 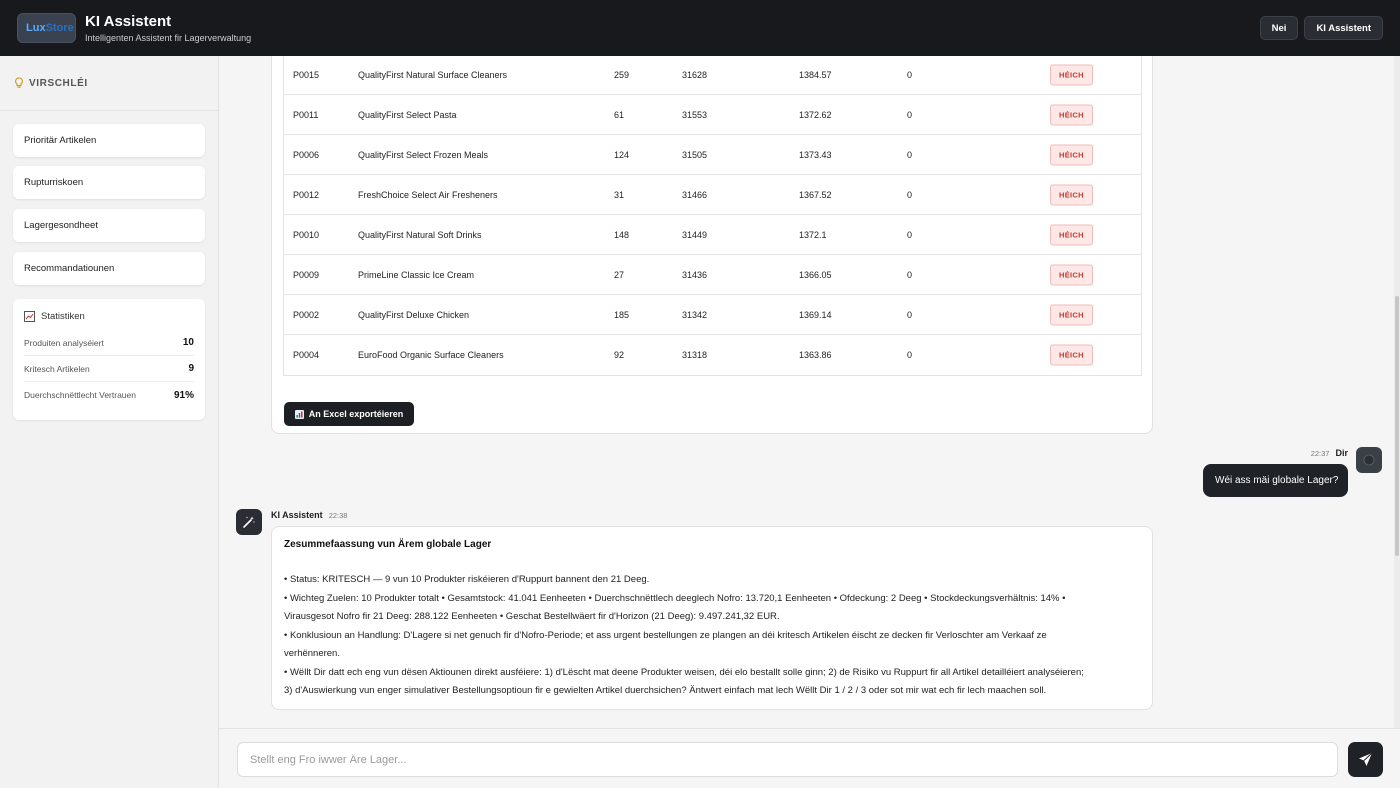 What do you see at coordinates (109, 140) in the screenshot?
I see `suggestion-priority-items: Prioritär Artikelen` at bounding box center [109, 140].